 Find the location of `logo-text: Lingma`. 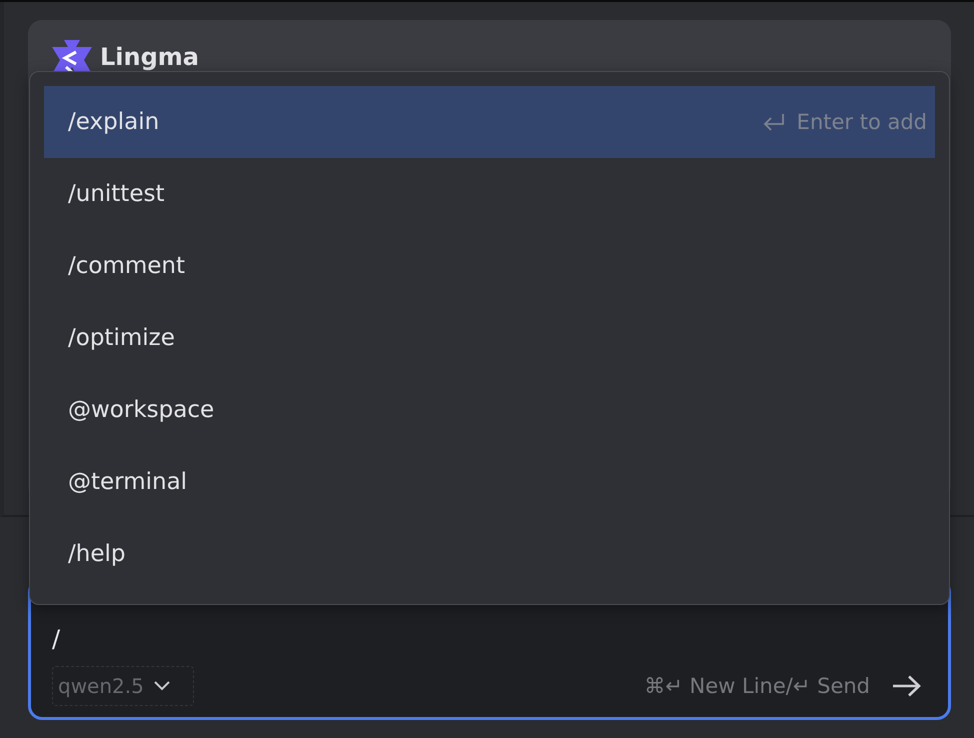

logo-text: Lingma is located at coordinates (149, 57).